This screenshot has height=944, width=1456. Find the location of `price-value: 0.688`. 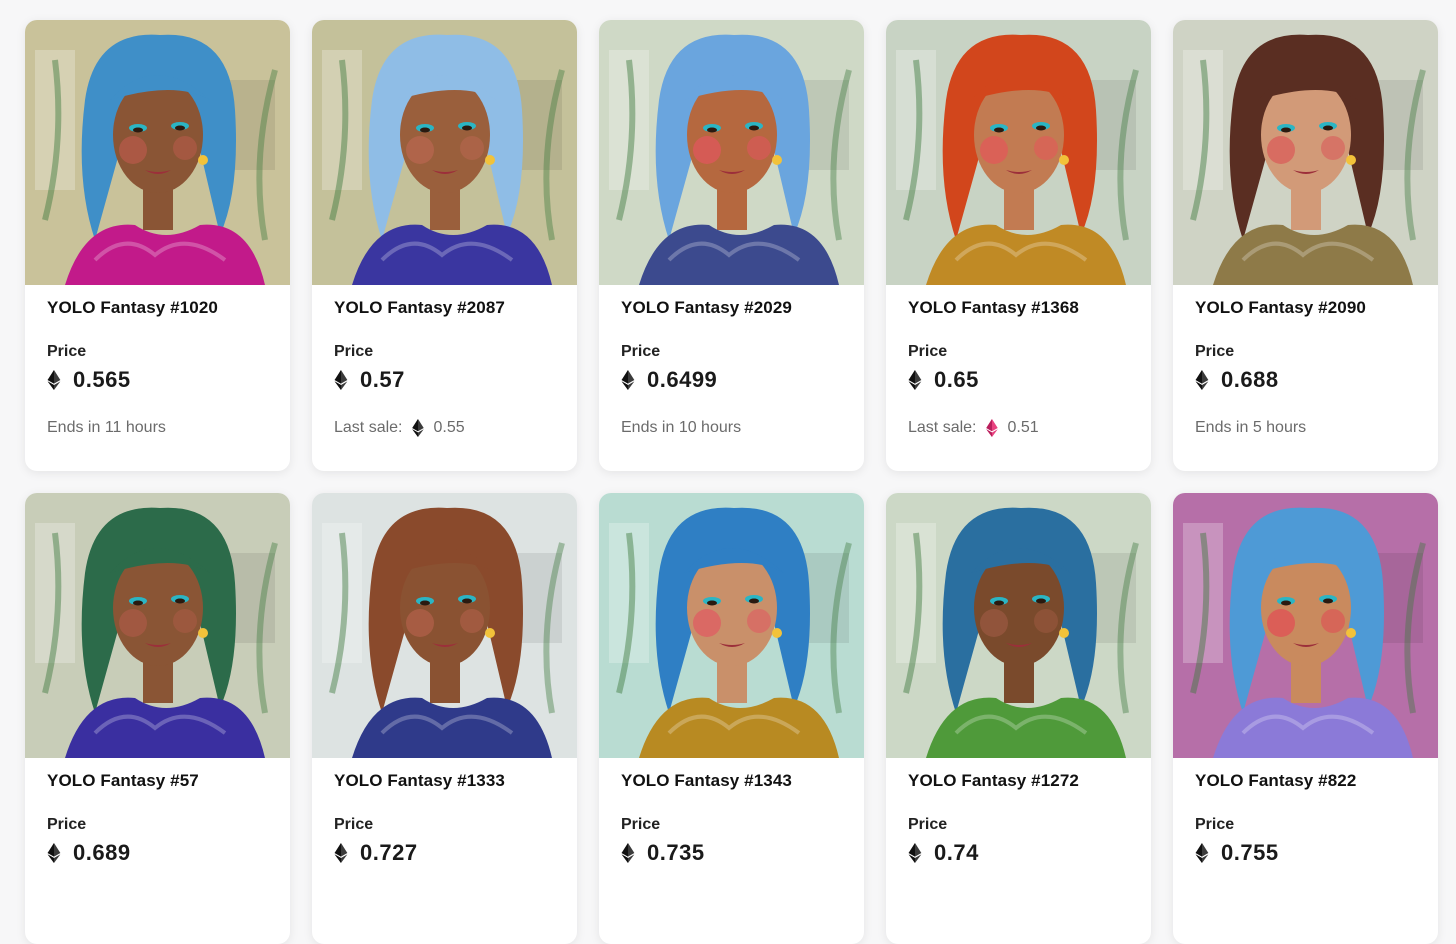

price-value: 0.688 is located at coordinates (1250, 379).